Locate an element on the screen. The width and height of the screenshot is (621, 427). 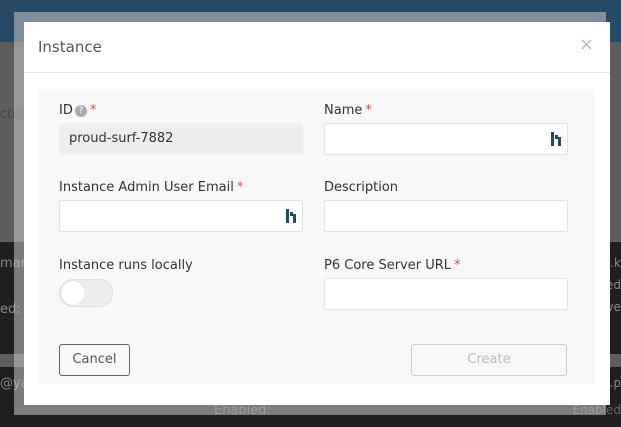
id-field: proud-surf-7882 is located at coordinates (181, 139).